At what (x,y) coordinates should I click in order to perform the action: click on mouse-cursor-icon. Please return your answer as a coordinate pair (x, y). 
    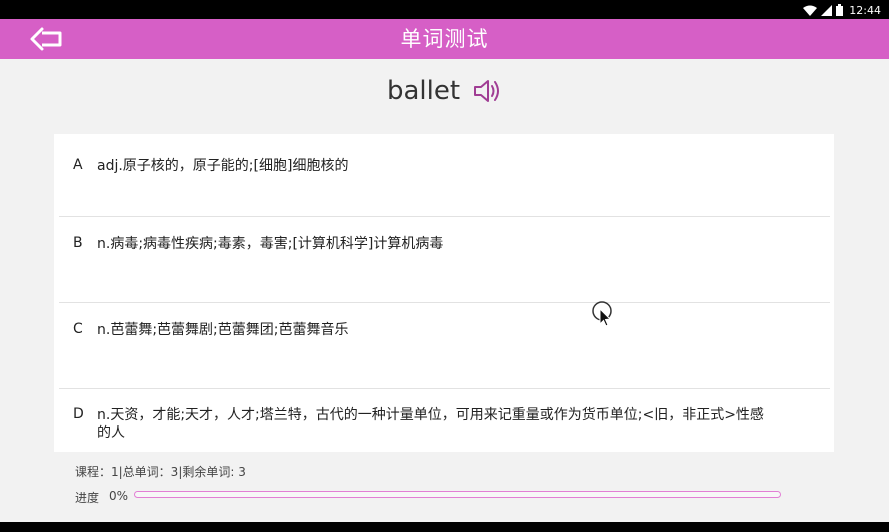
    Looking at the image, I should click on (602, 314).